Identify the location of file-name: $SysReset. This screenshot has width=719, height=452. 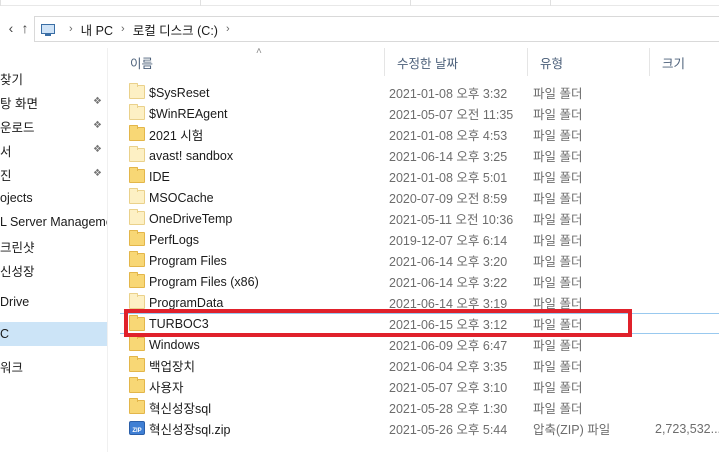
(179, 92).